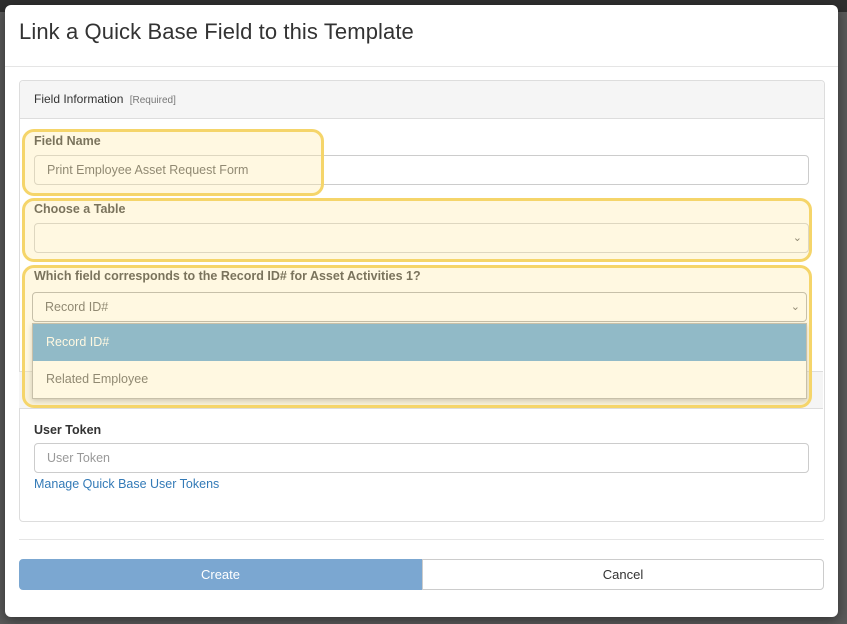 The image size is (847, 624). I want to click on record-field-select: Record ID# ⌄, so click(419, 307).